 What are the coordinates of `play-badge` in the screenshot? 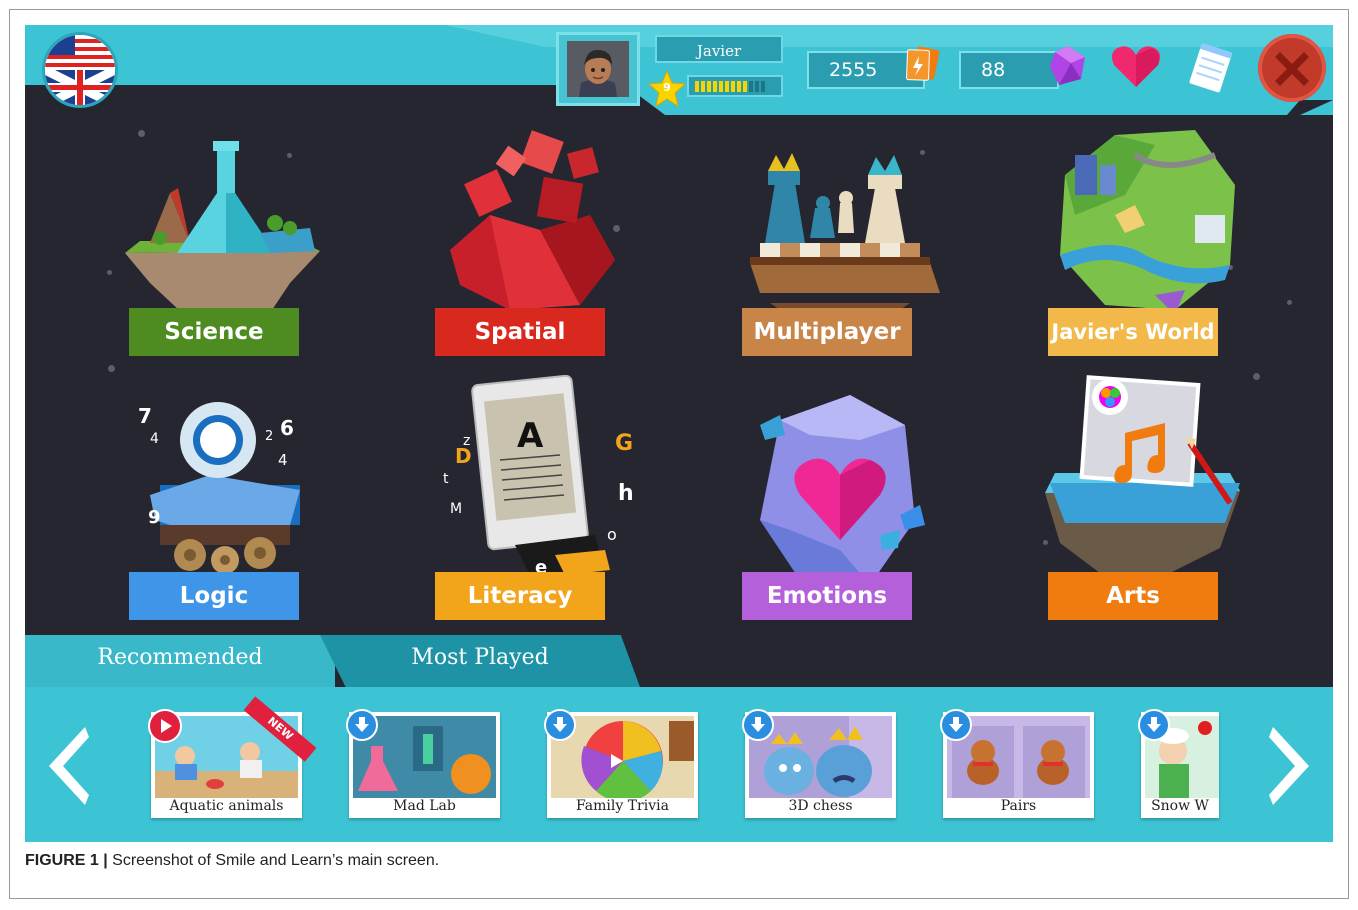 It's located at (165, 726).